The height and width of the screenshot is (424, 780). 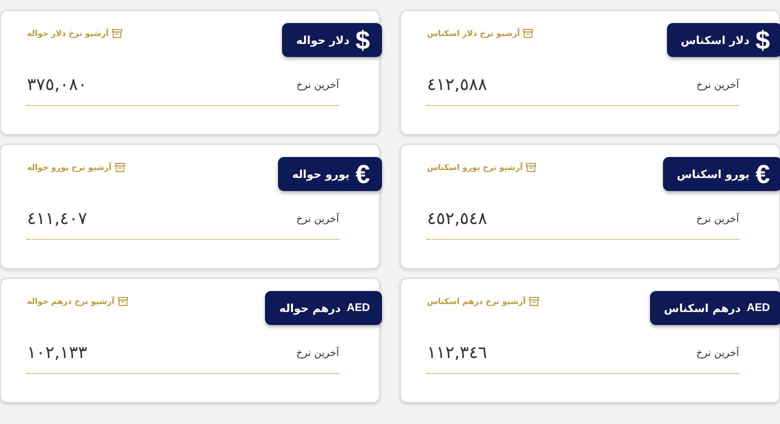 What do you see at coordinates (457, 219) in the screenshot?
I see `rate-value: ٤٥٢,٥٤٨` at bounding box center [457, 219].